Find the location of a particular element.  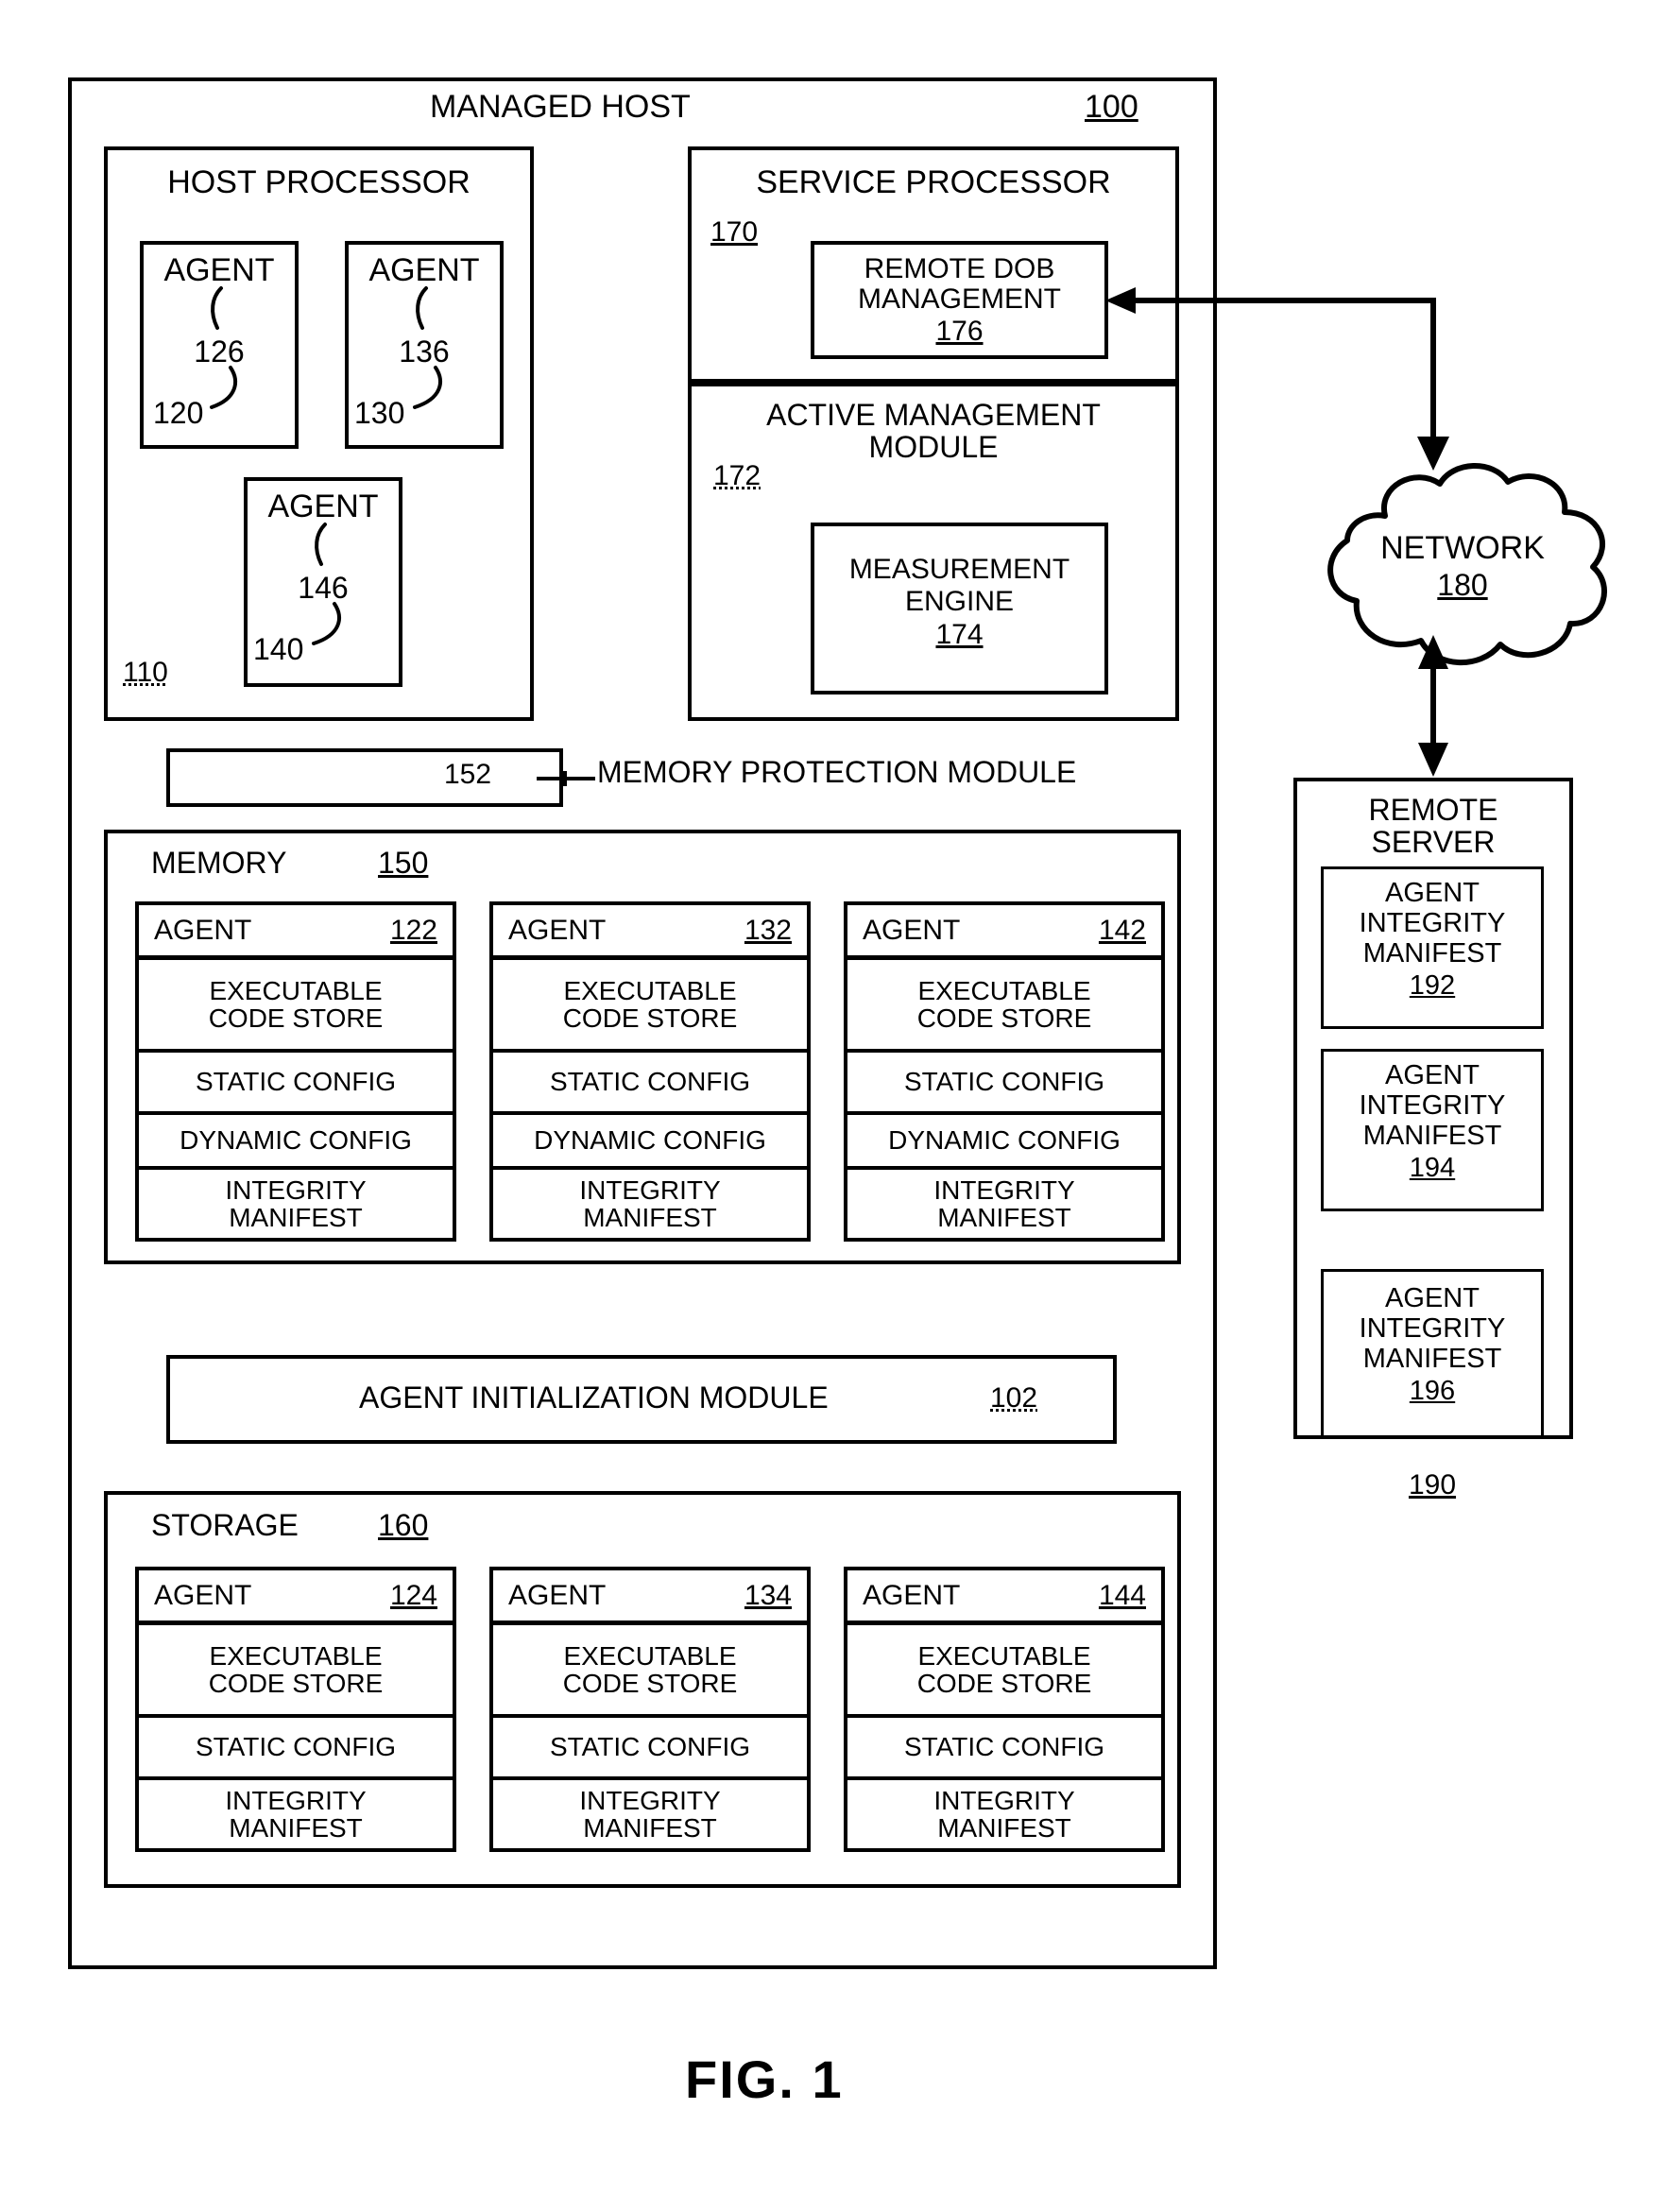

agent-card-header: AGENT 122 is located at coordinates (296, 933).